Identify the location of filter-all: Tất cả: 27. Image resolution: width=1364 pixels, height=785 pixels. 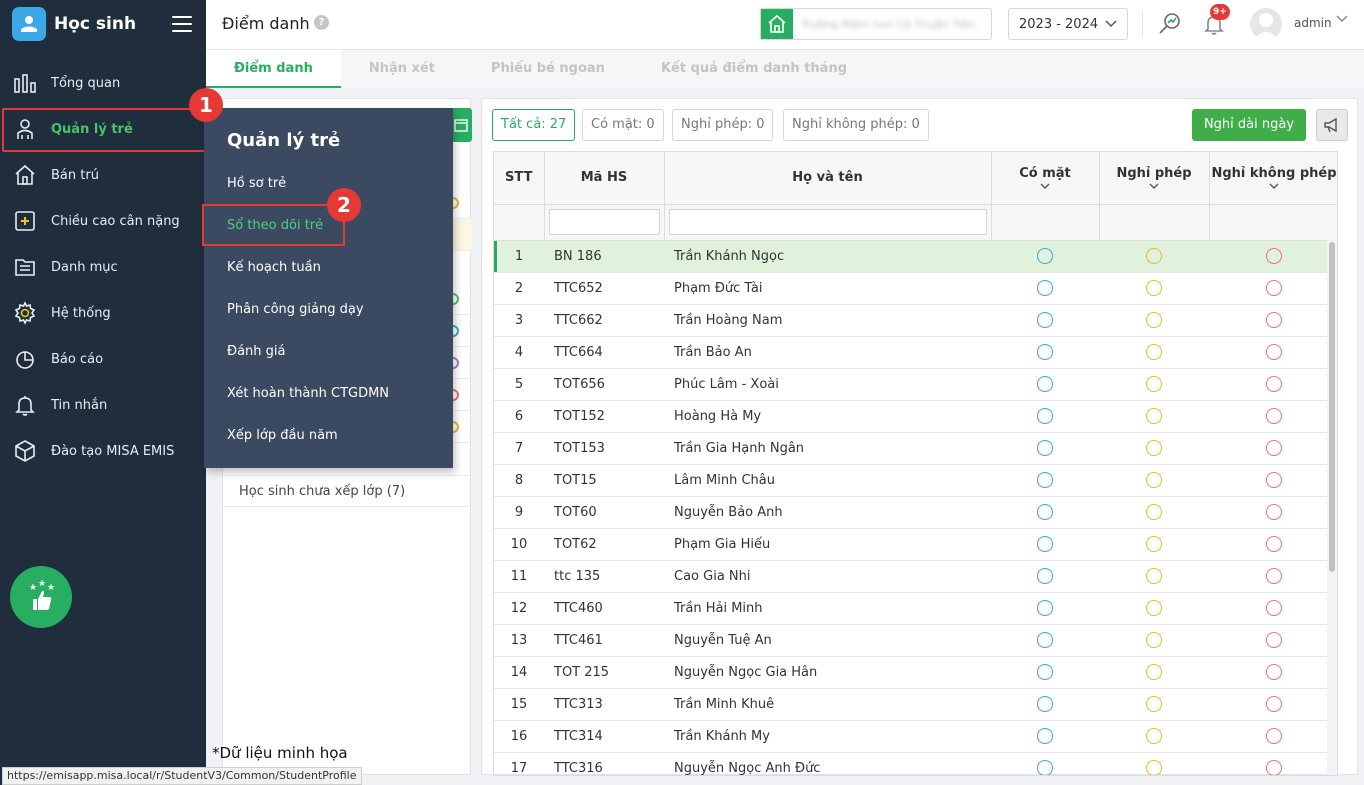
(534, 125).